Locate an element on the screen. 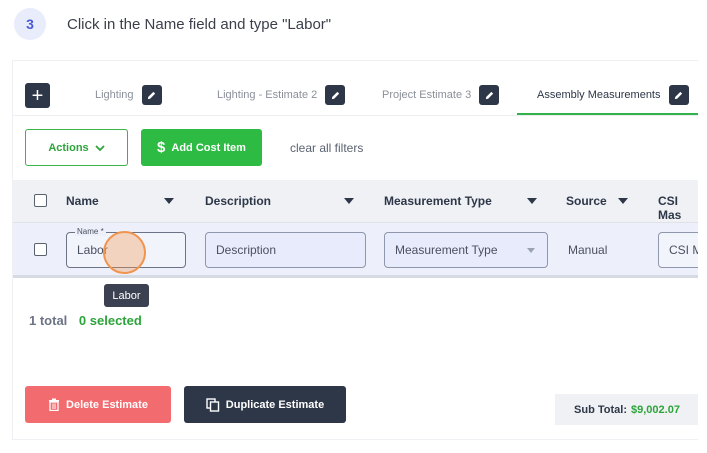 Image resolution: width=707 pixels, height=453 pixels. tab-lighting: Lighting is located at coordinates (128, 95).